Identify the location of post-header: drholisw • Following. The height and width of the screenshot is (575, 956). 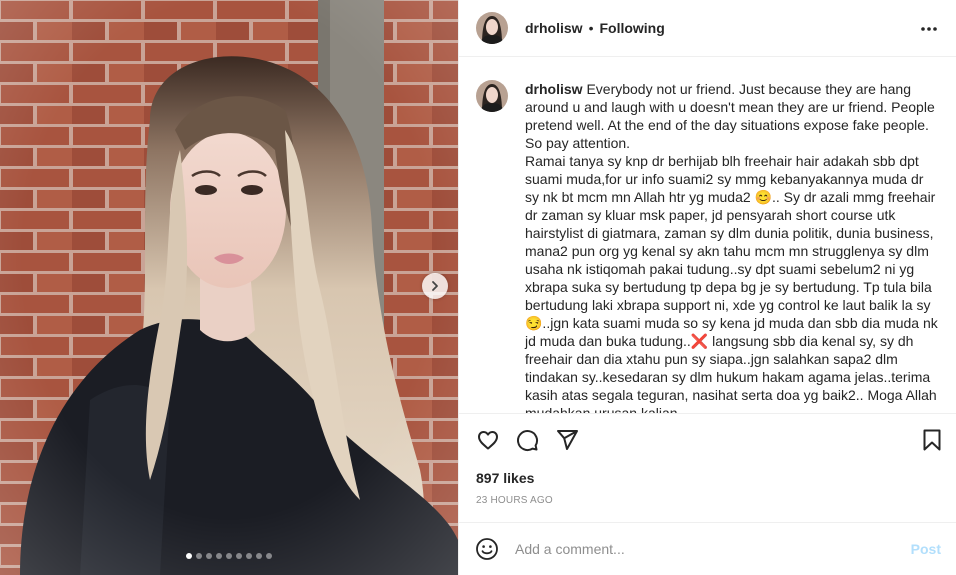
(707, 28).